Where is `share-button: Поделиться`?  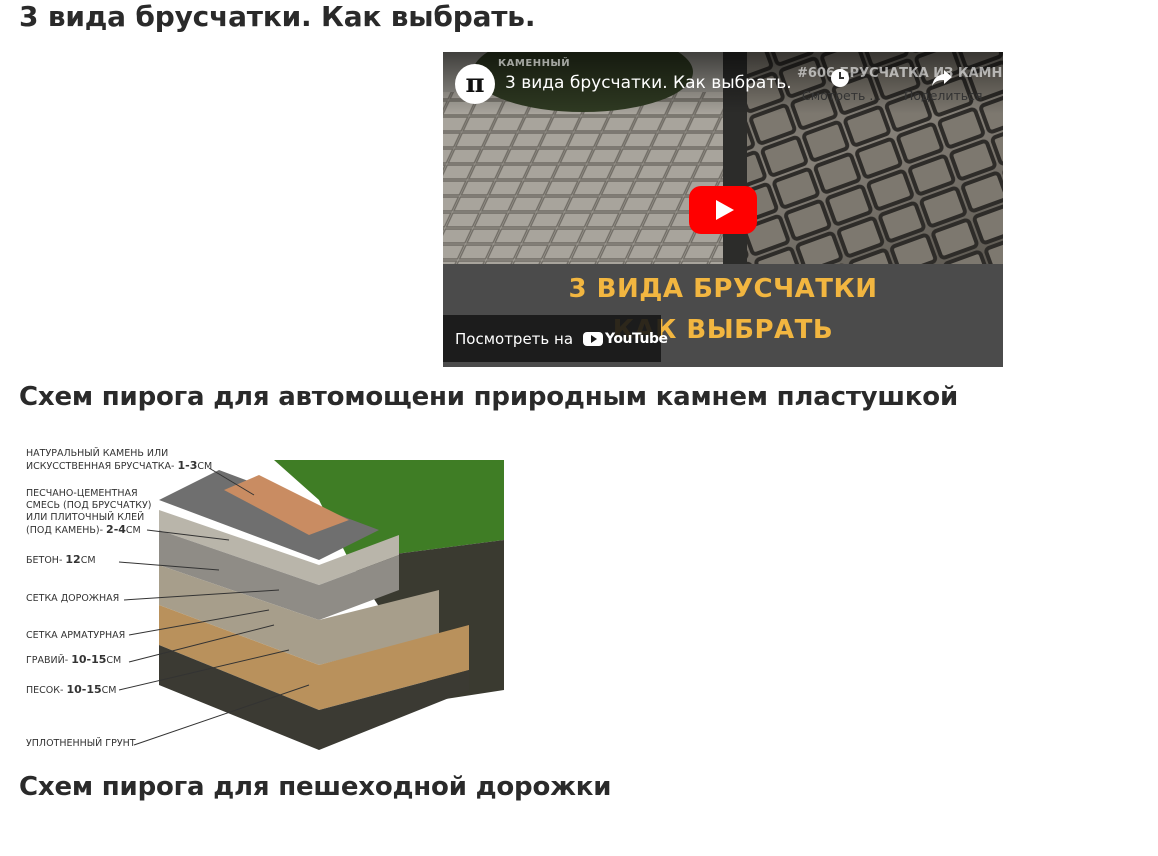
share-button: Поделиться is located at coordinates (942, 82).